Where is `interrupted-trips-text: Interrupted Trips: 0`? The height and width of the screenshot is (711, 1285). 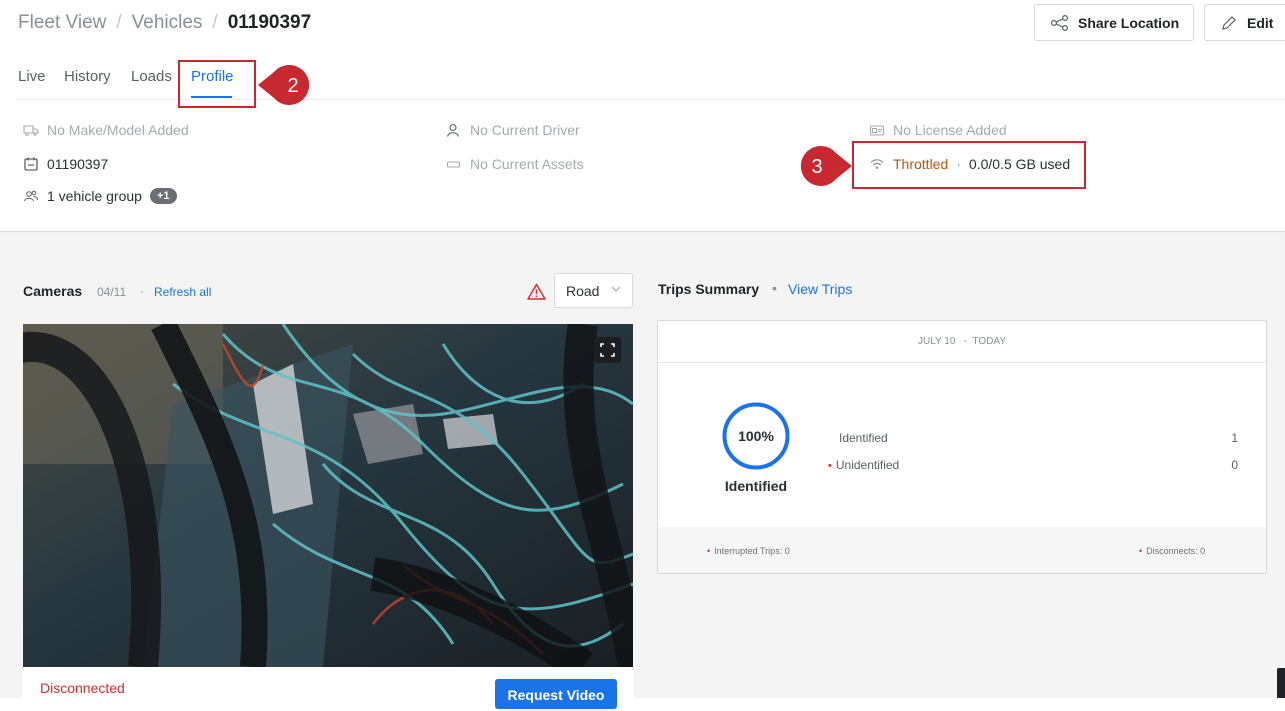 interrupted-trips-text: Interrupted Trips: 0 is located at coordinates (752, 551).